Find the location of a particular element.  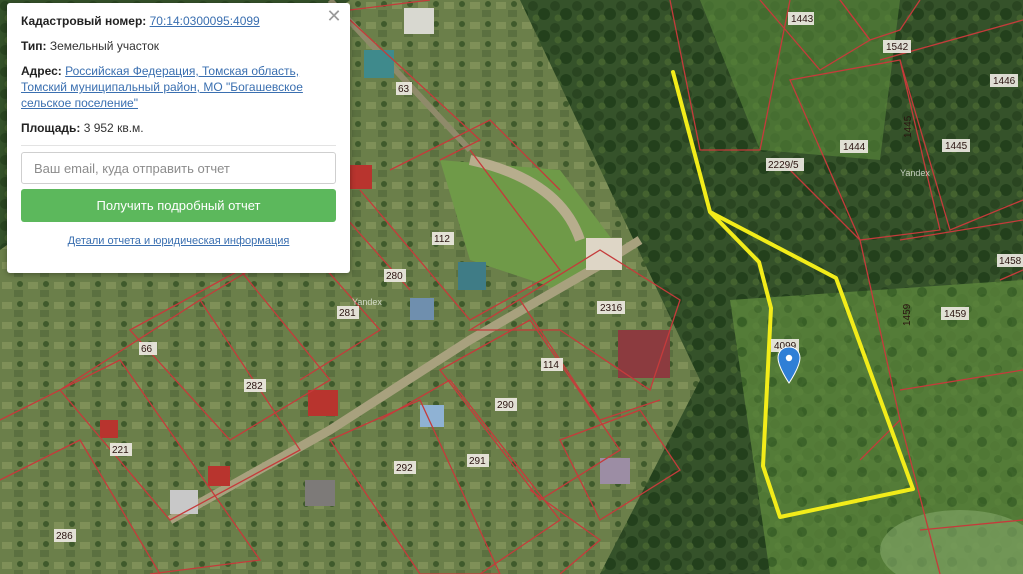

report-details-link: Детали отчета и юридическая информация is located at coordinates (178, 241).